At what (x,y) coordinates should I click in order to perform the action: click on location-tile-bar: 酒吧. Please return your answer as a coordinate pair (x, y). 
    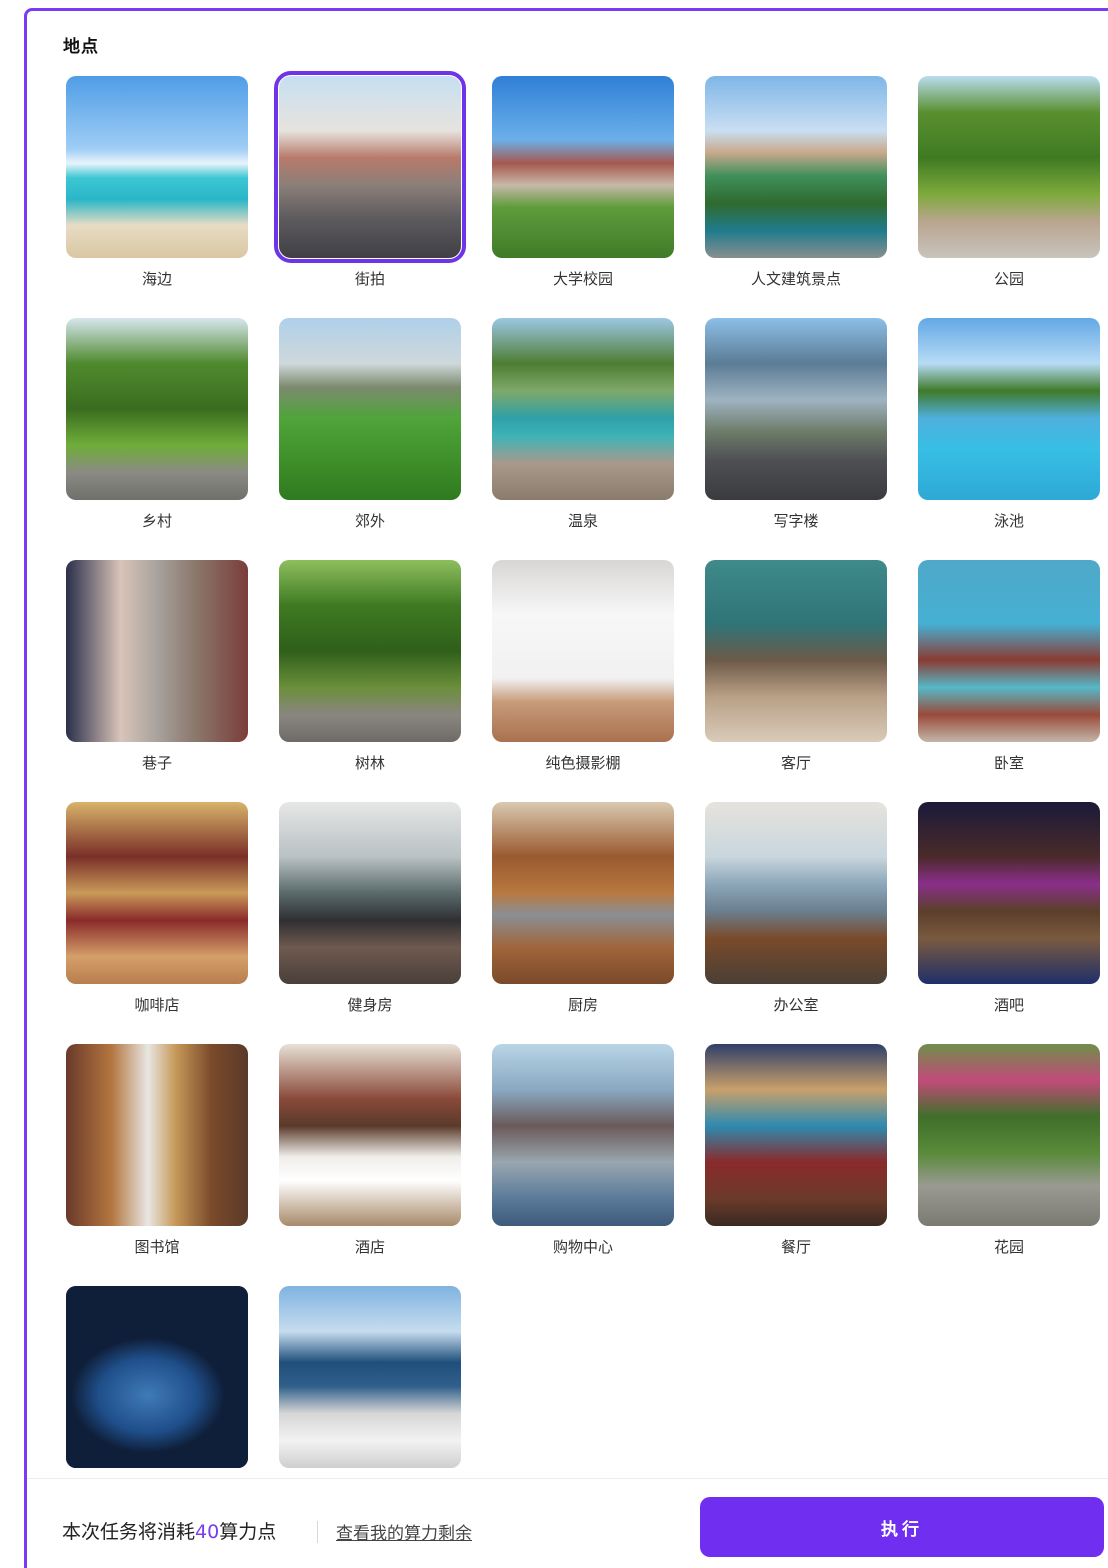
    Looking at the image, I should click on (1009, 908).